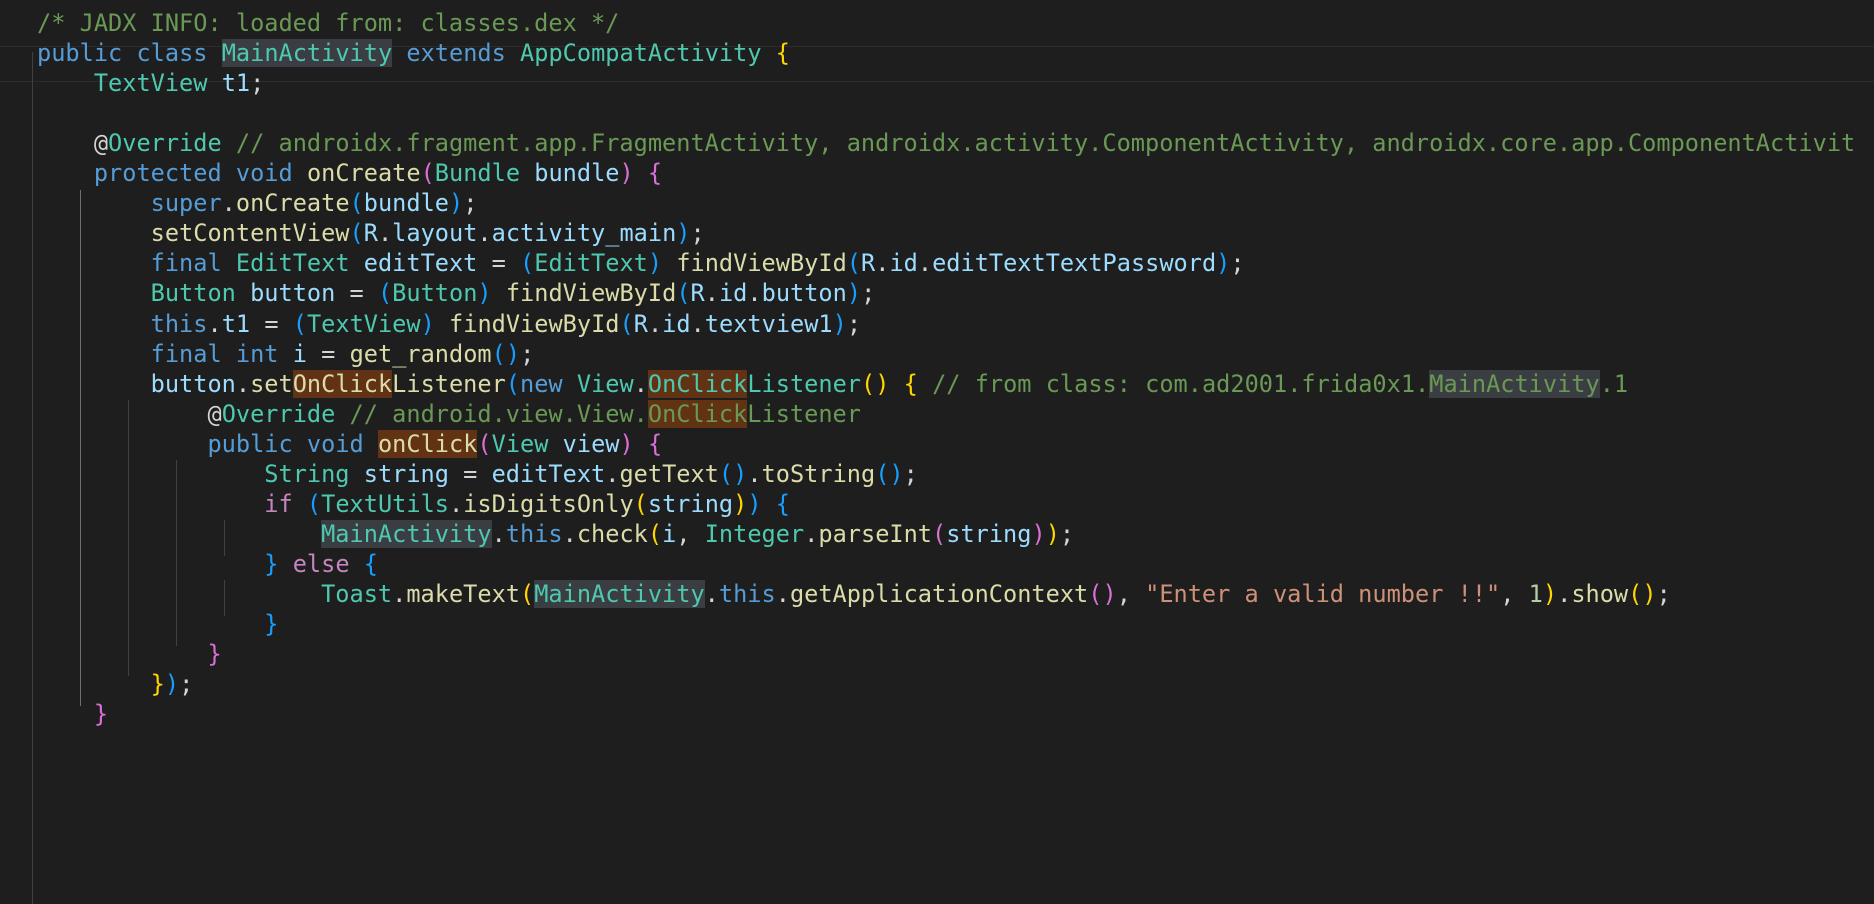  Describe the element at coordinates (321, 563) in the screenshot. I see `code-token: else` at that location.